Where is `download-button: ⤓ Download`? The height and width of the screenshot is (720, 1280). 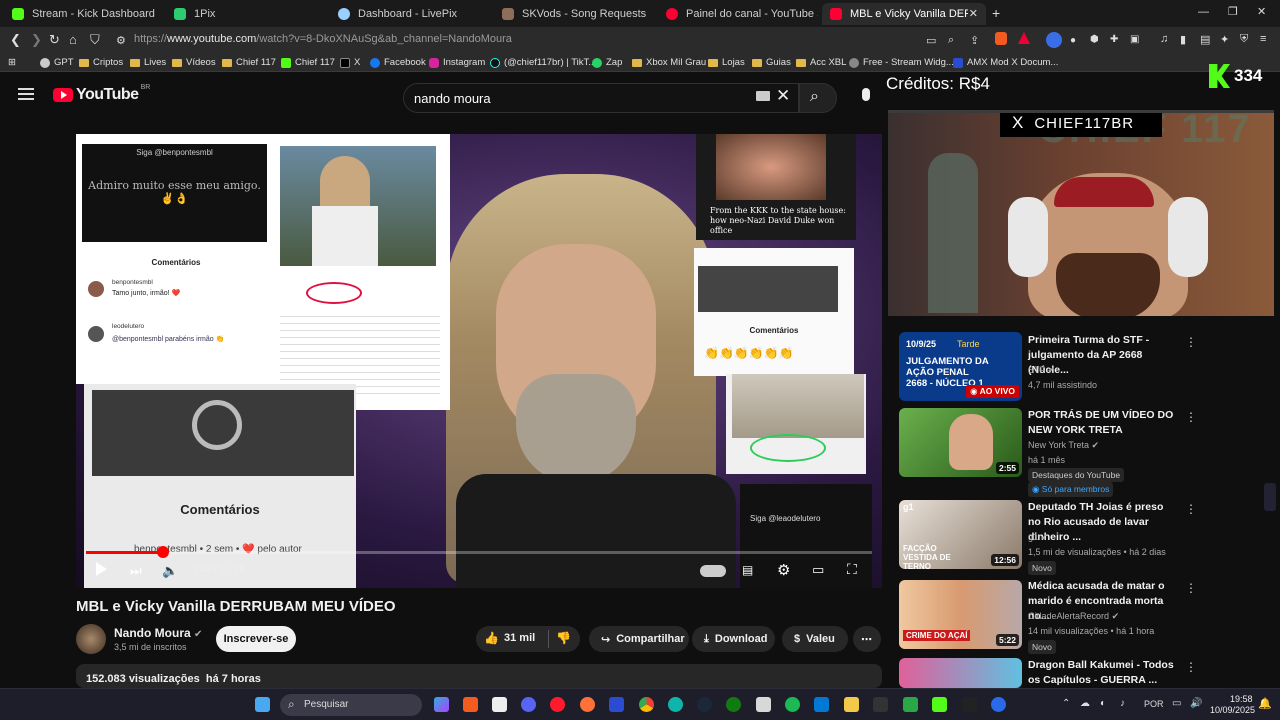 download-button: ⤓ Download is located at coordinates (733, 639).